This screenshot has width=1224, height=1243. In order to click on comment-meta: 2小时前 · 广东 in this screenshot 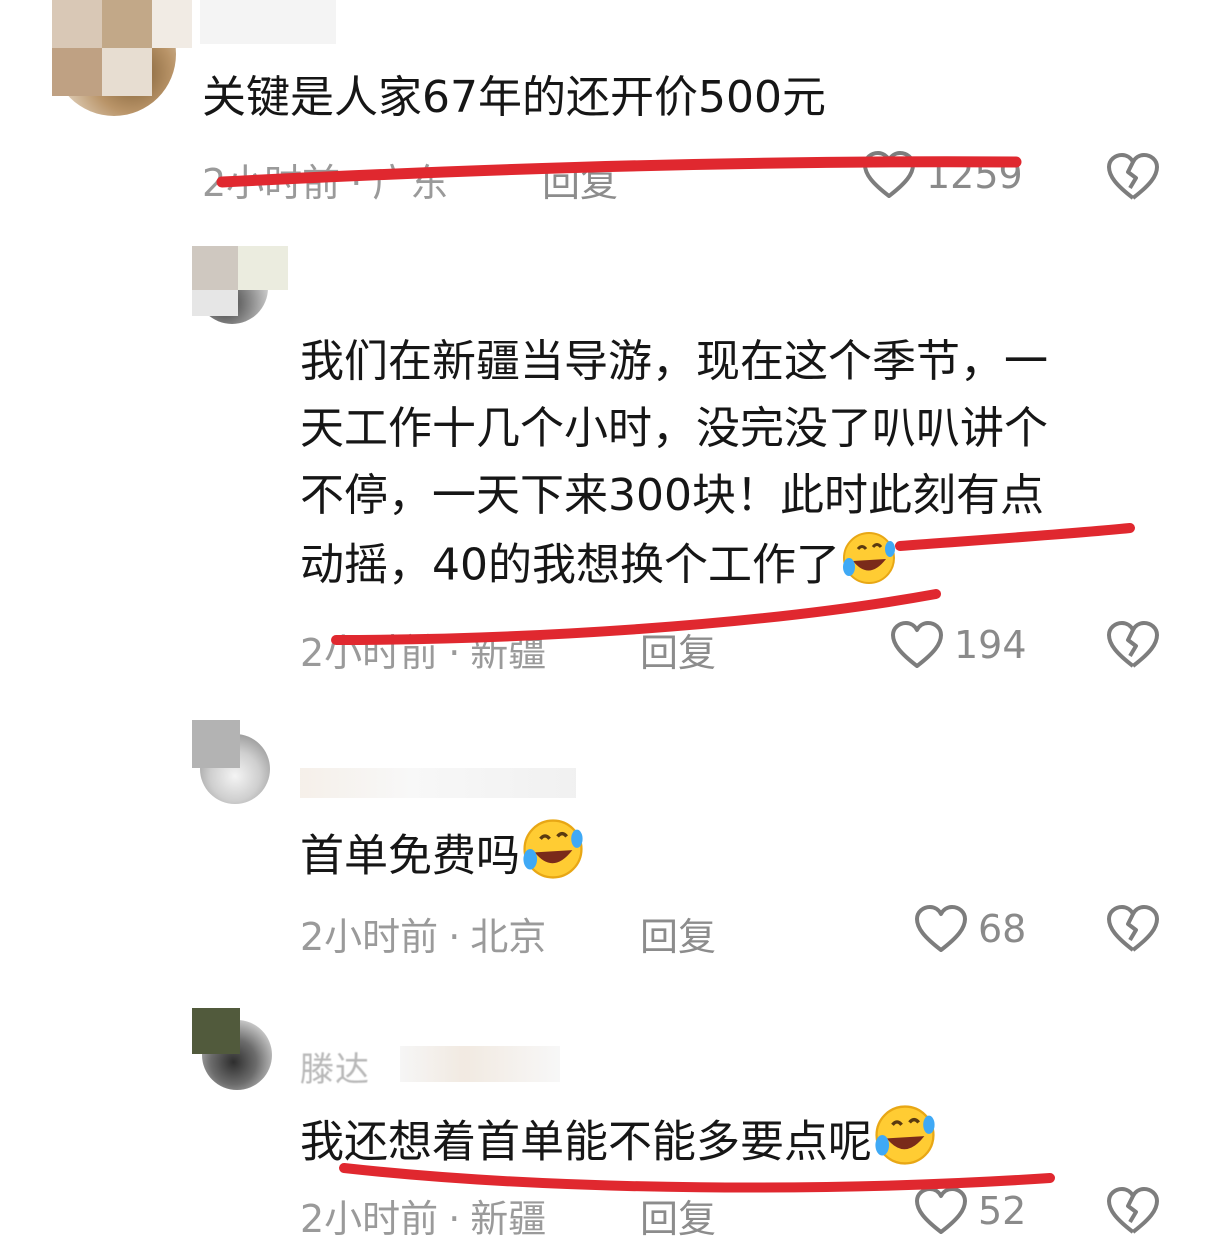, I will do `click(325, 183)`.